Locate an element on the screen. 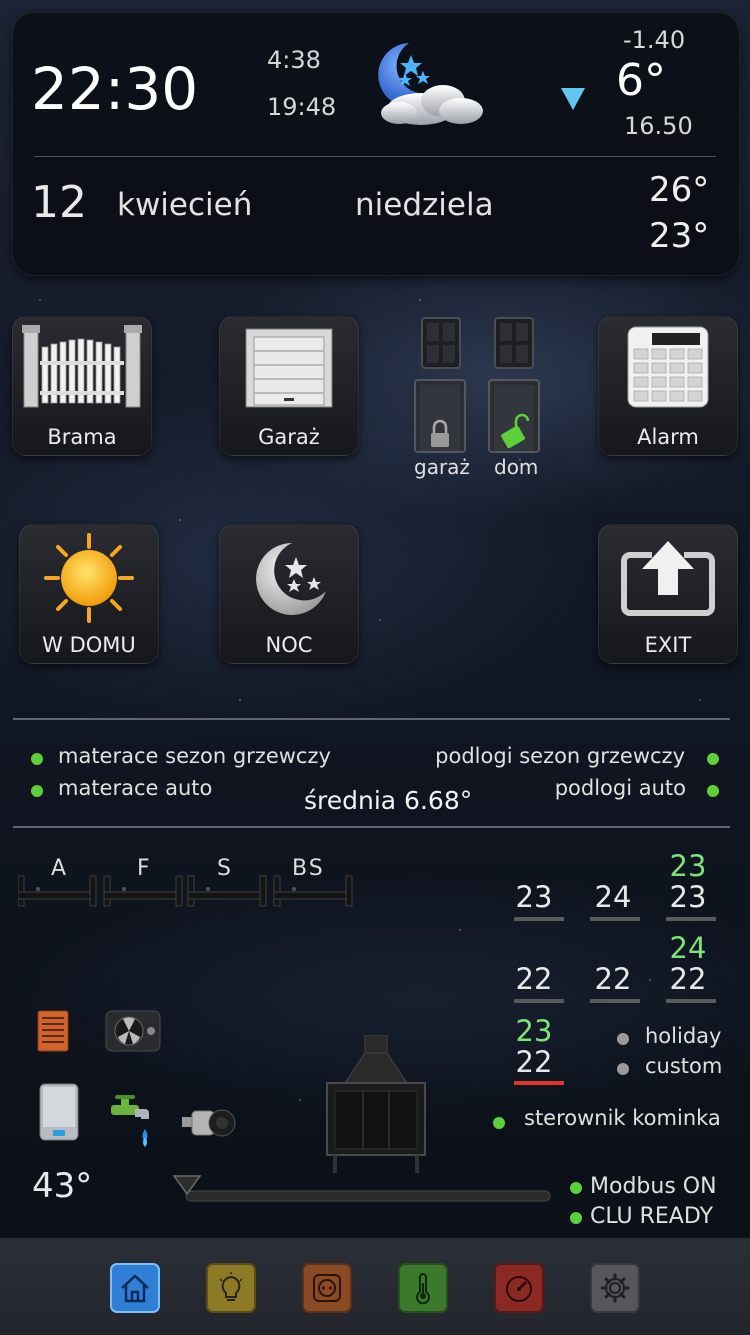 The image size is (750, 1335). garaz-button: Garaż is located at coordinates (289, 386).